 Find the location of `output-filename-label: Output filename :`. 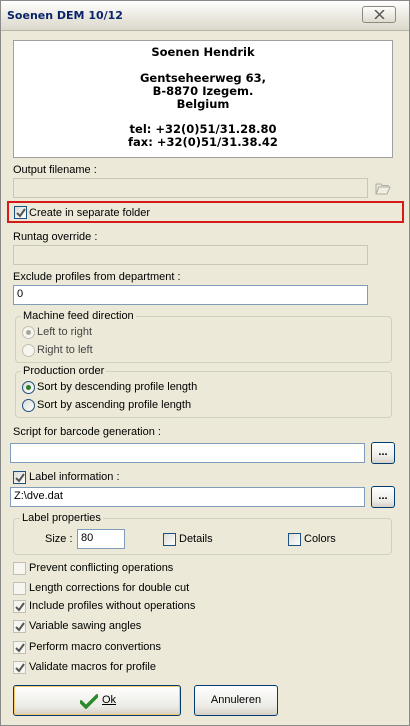

output-filename-label: Output filename : is located at coordinates (55, 170).